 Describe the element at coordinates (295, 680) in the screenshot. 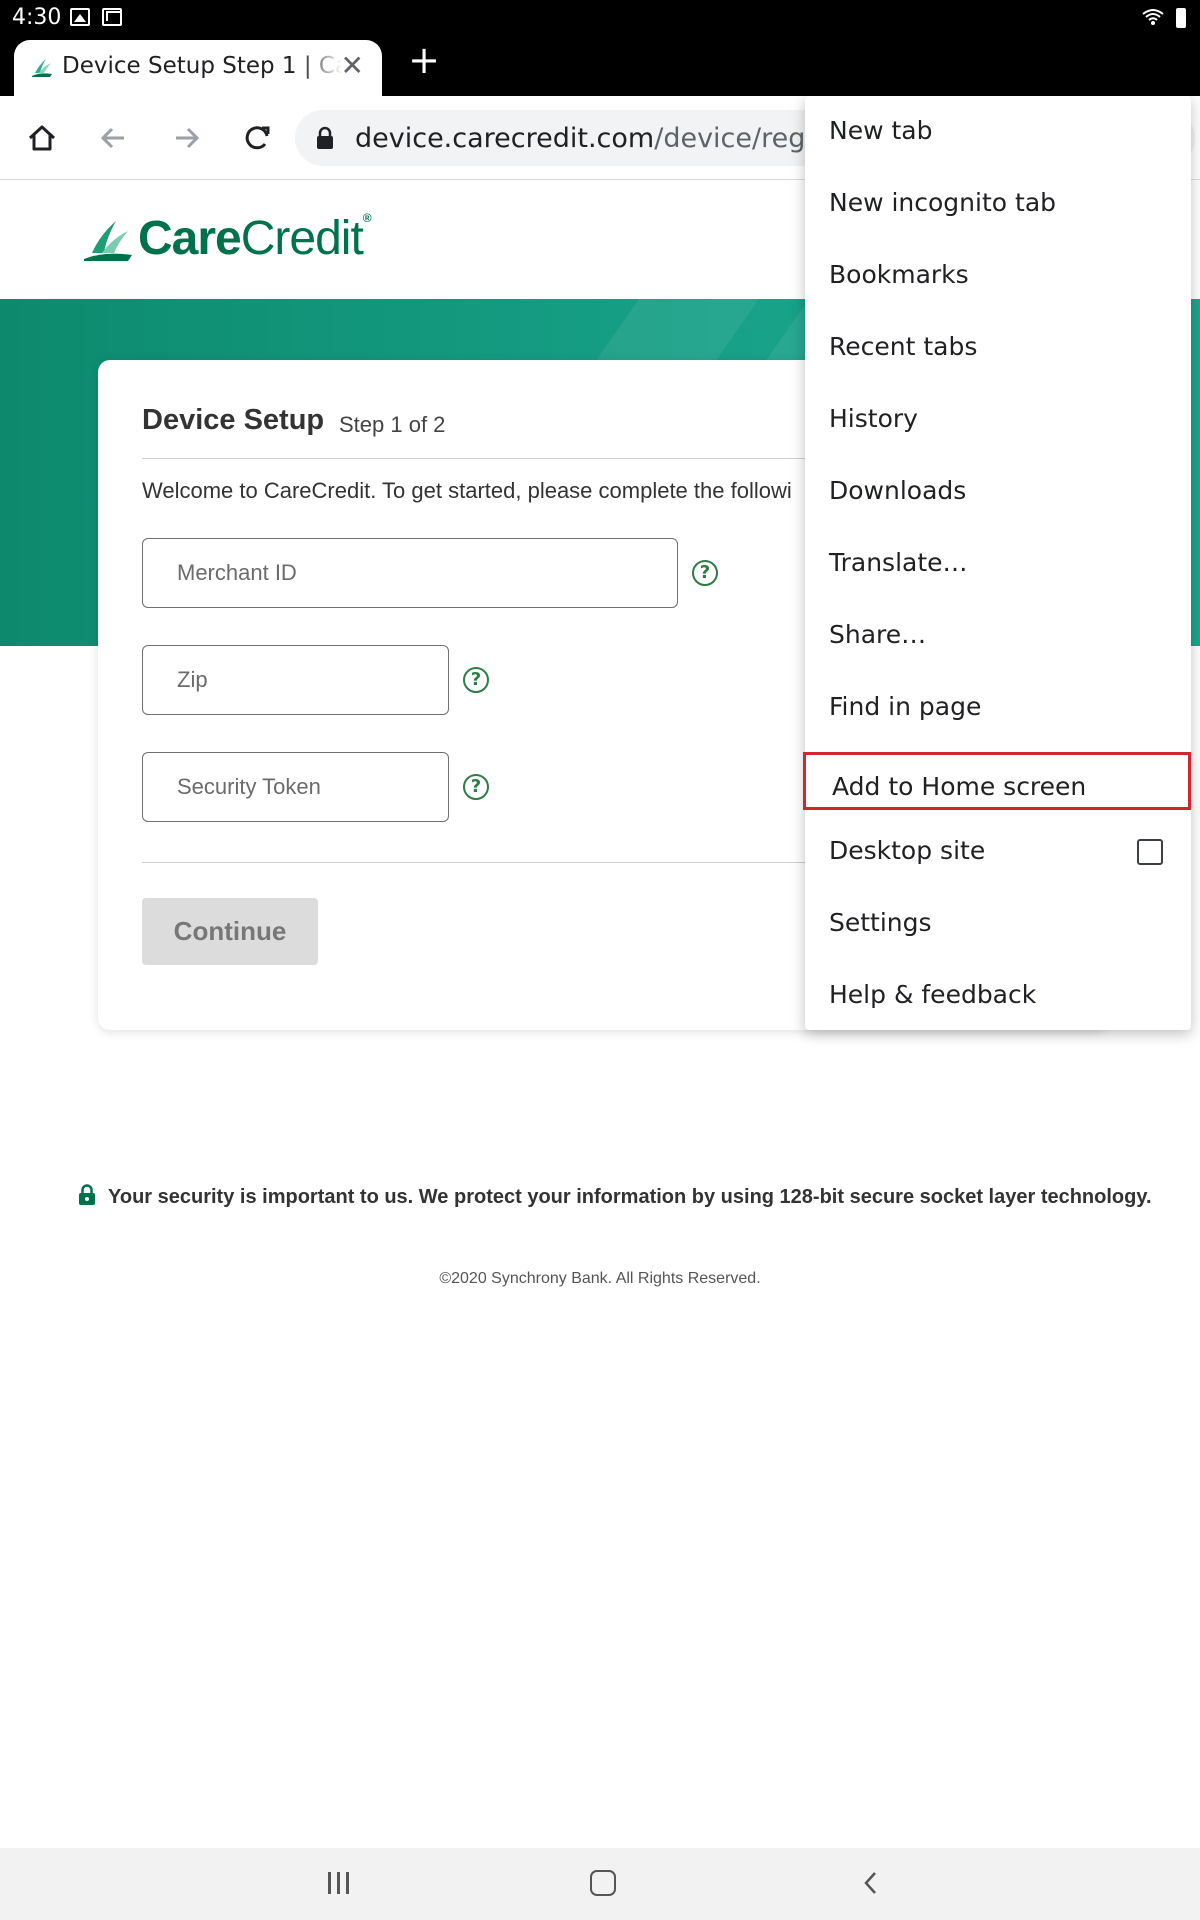

I see `zip-input` at that location.